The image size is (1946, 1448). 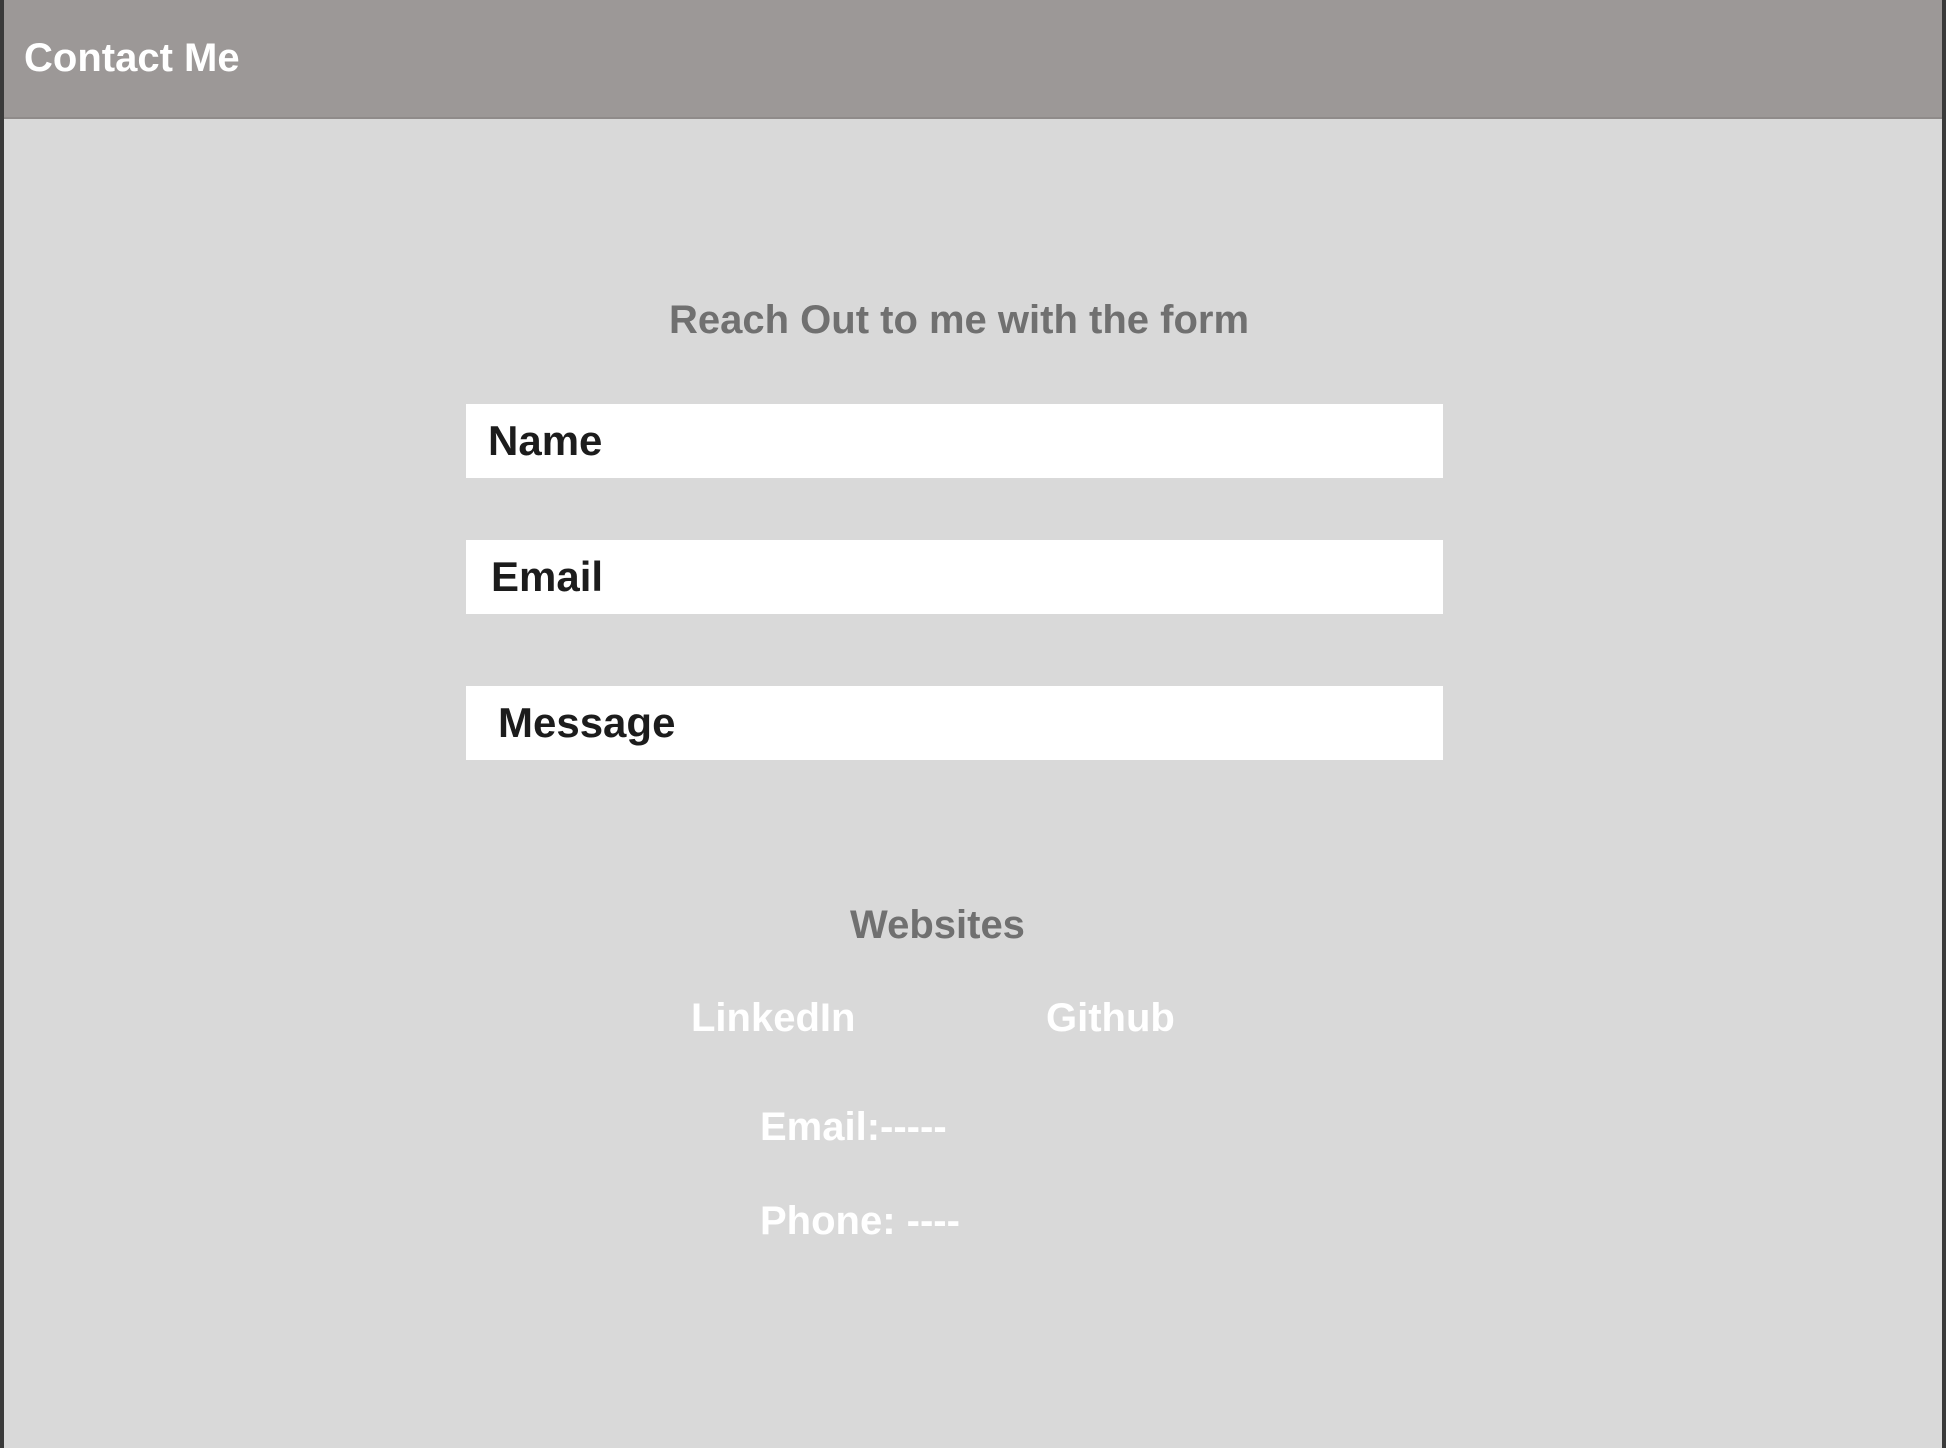 I want to click on websites-title: Websites, so click(x=937, y=925).